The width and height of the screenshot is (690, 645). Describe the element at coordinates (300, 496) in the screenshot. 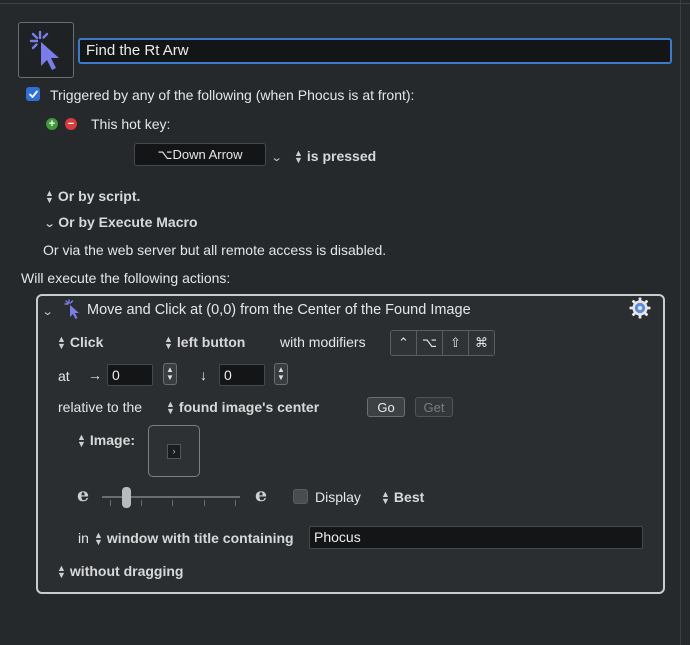

I see `display-checkbox` at that location.